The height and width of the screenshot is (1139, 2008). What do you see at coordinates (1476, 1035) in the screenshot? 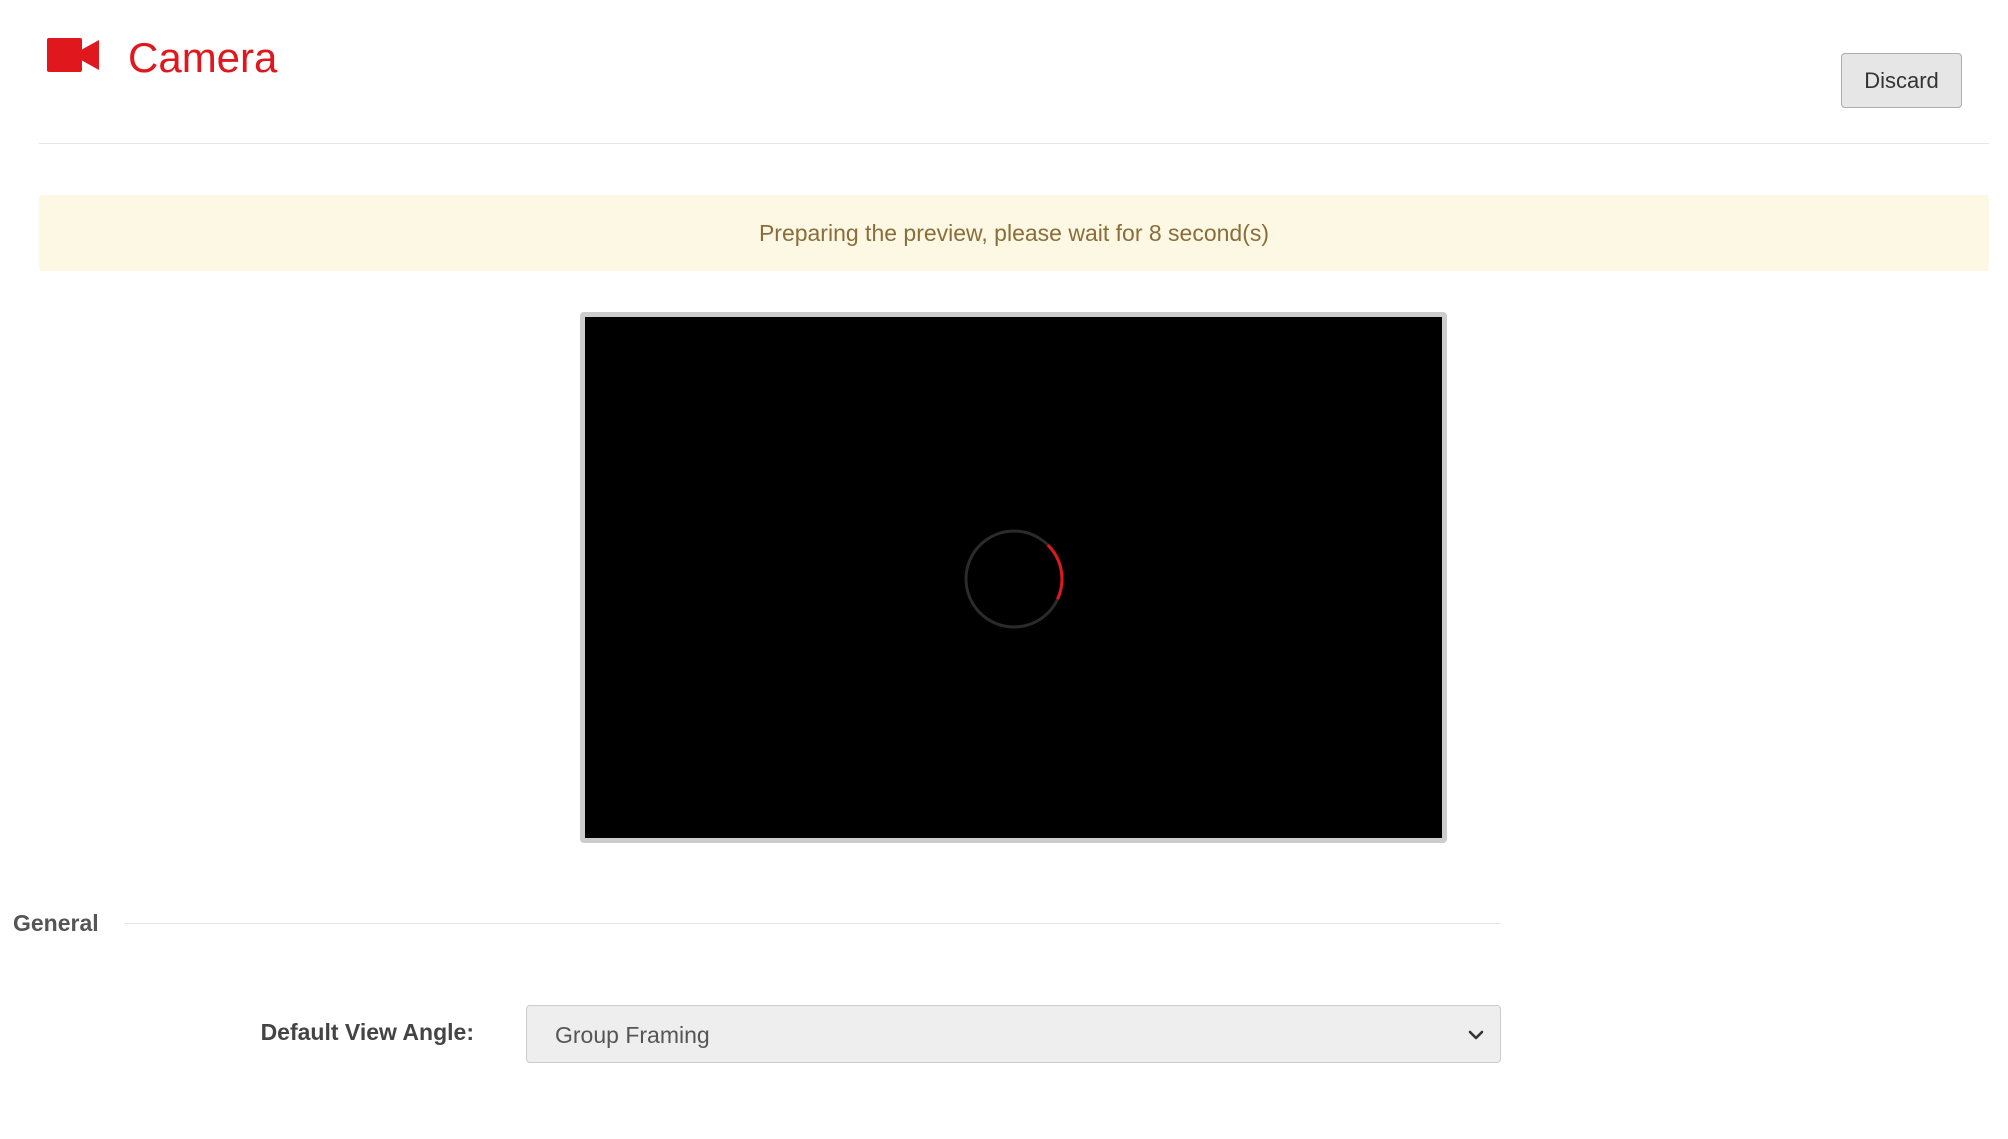
I see `chevron-down-icon` at bounding box center [1476, 1035].